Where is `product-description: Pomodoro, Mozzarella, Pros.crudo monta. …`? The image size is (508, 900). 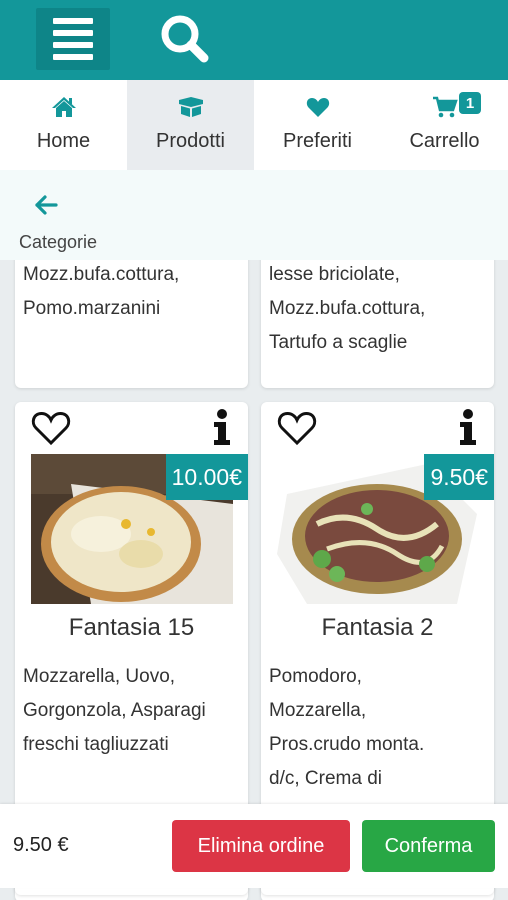
product-description: Pomodoro, Mozzarella, Pros.crudo monta. … is located at coordinates (347, 727).